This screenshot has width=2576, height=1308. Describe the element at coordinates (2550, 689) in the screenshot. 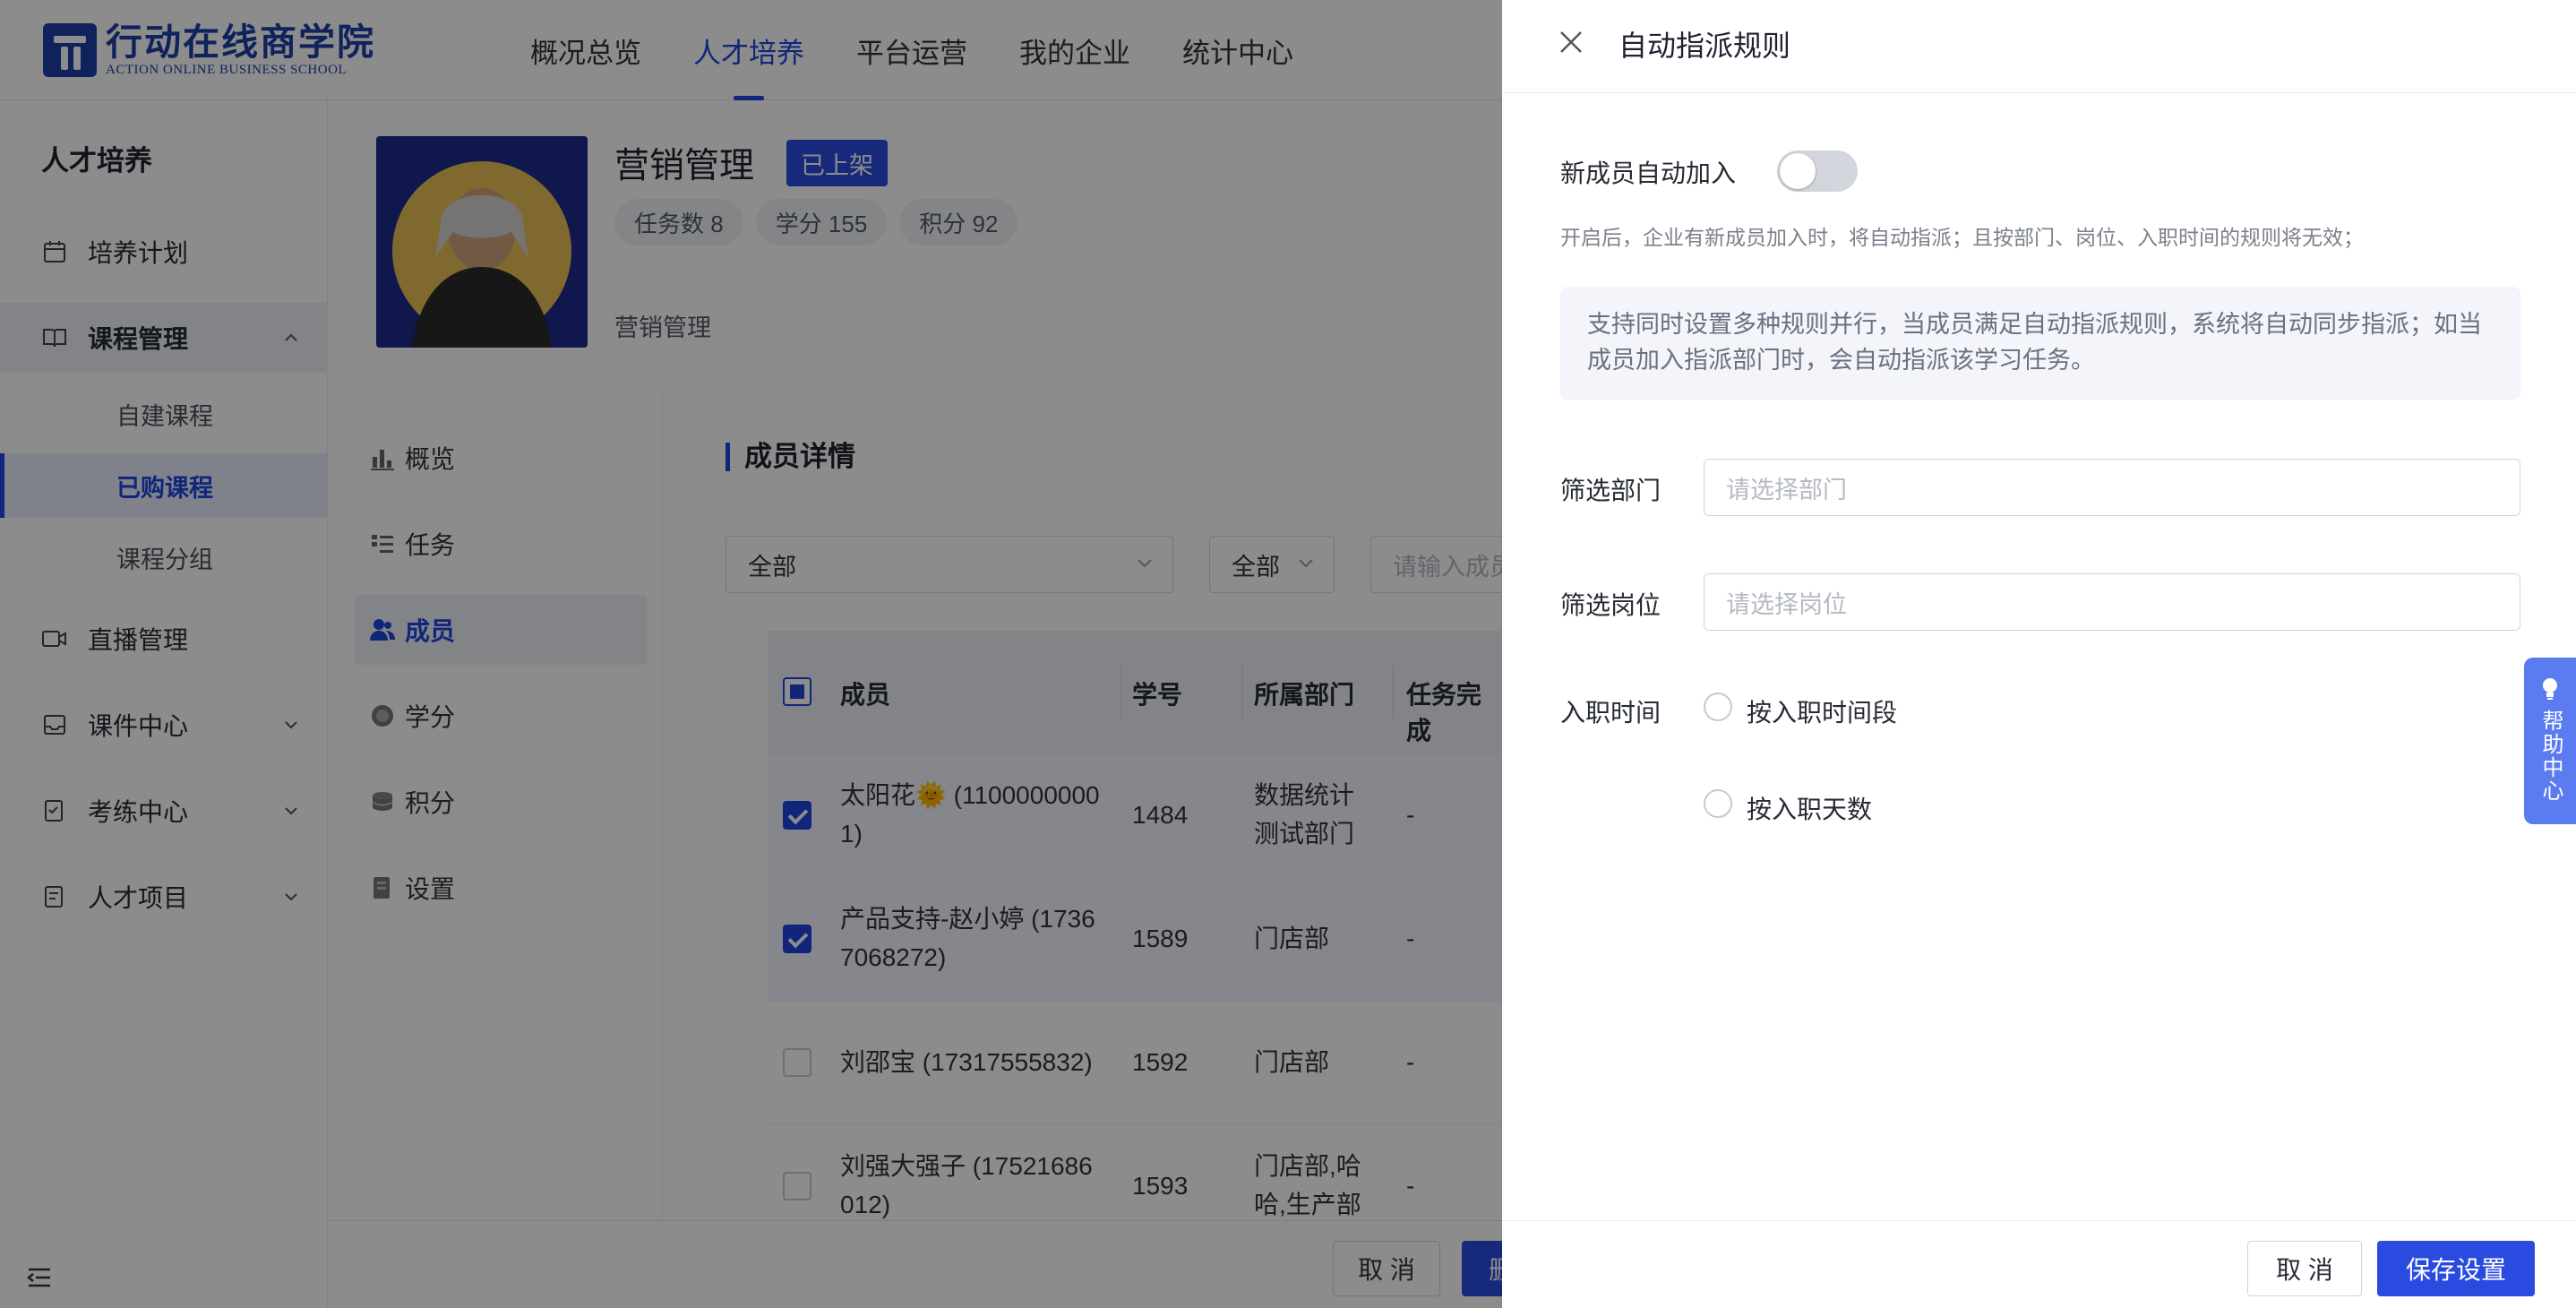

I see `lightbulb-icon` at that location.